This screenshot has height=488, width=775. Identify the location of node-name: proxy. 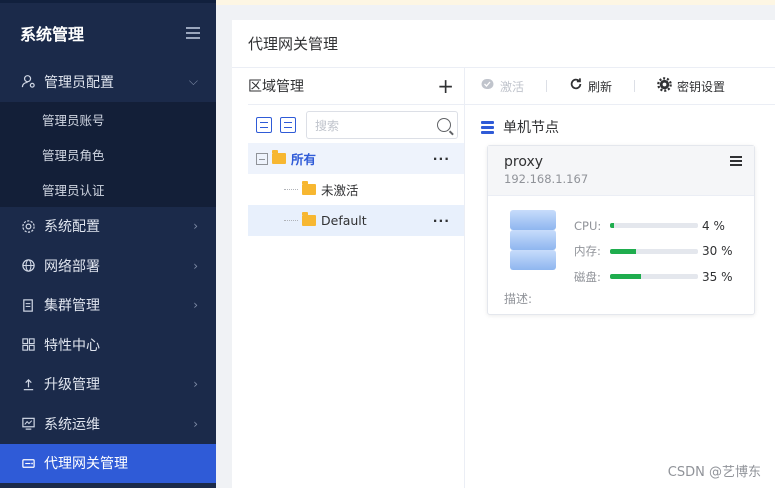
(524, 162).